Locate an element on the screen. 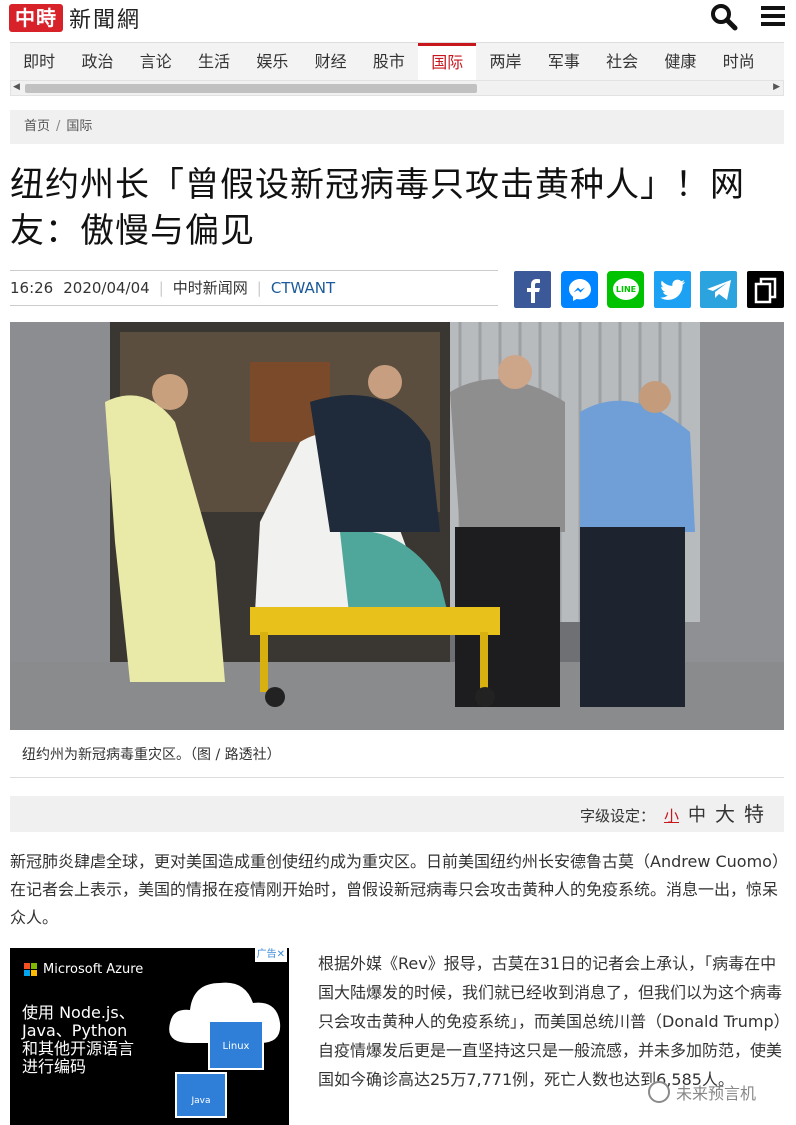  menu-icon is located at coordinates (773, 16).